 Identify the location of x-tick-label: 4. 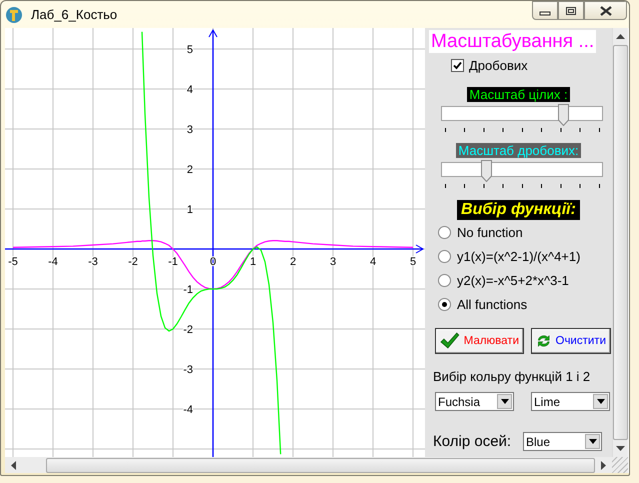
(373, 262).